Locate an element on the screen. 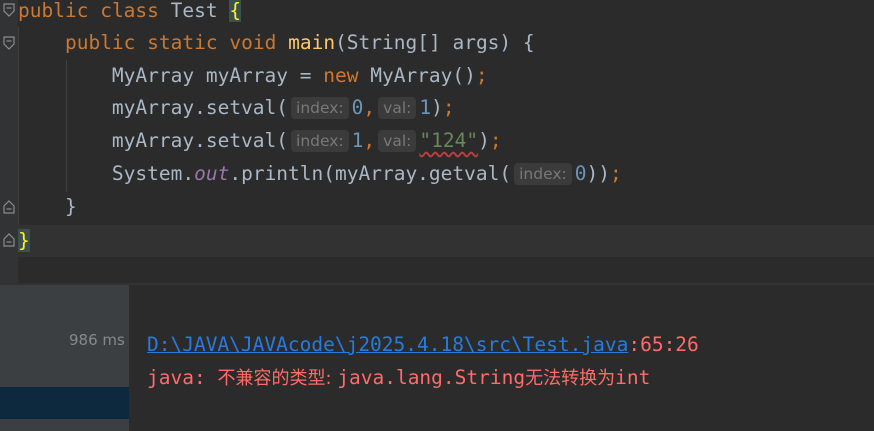 The height and width of the screenshot is (431, 874). paren: )) is located at coordinates (598, 173).